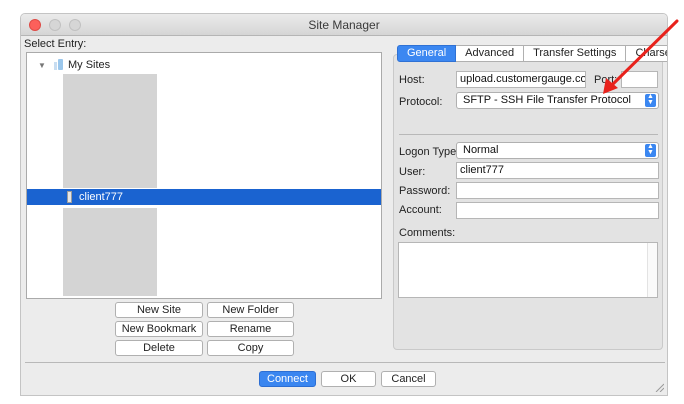  What do you see at coordinates (659, 387) in the screenshot?
I see `resize-grip-icon` at bounding box center [659, 387].